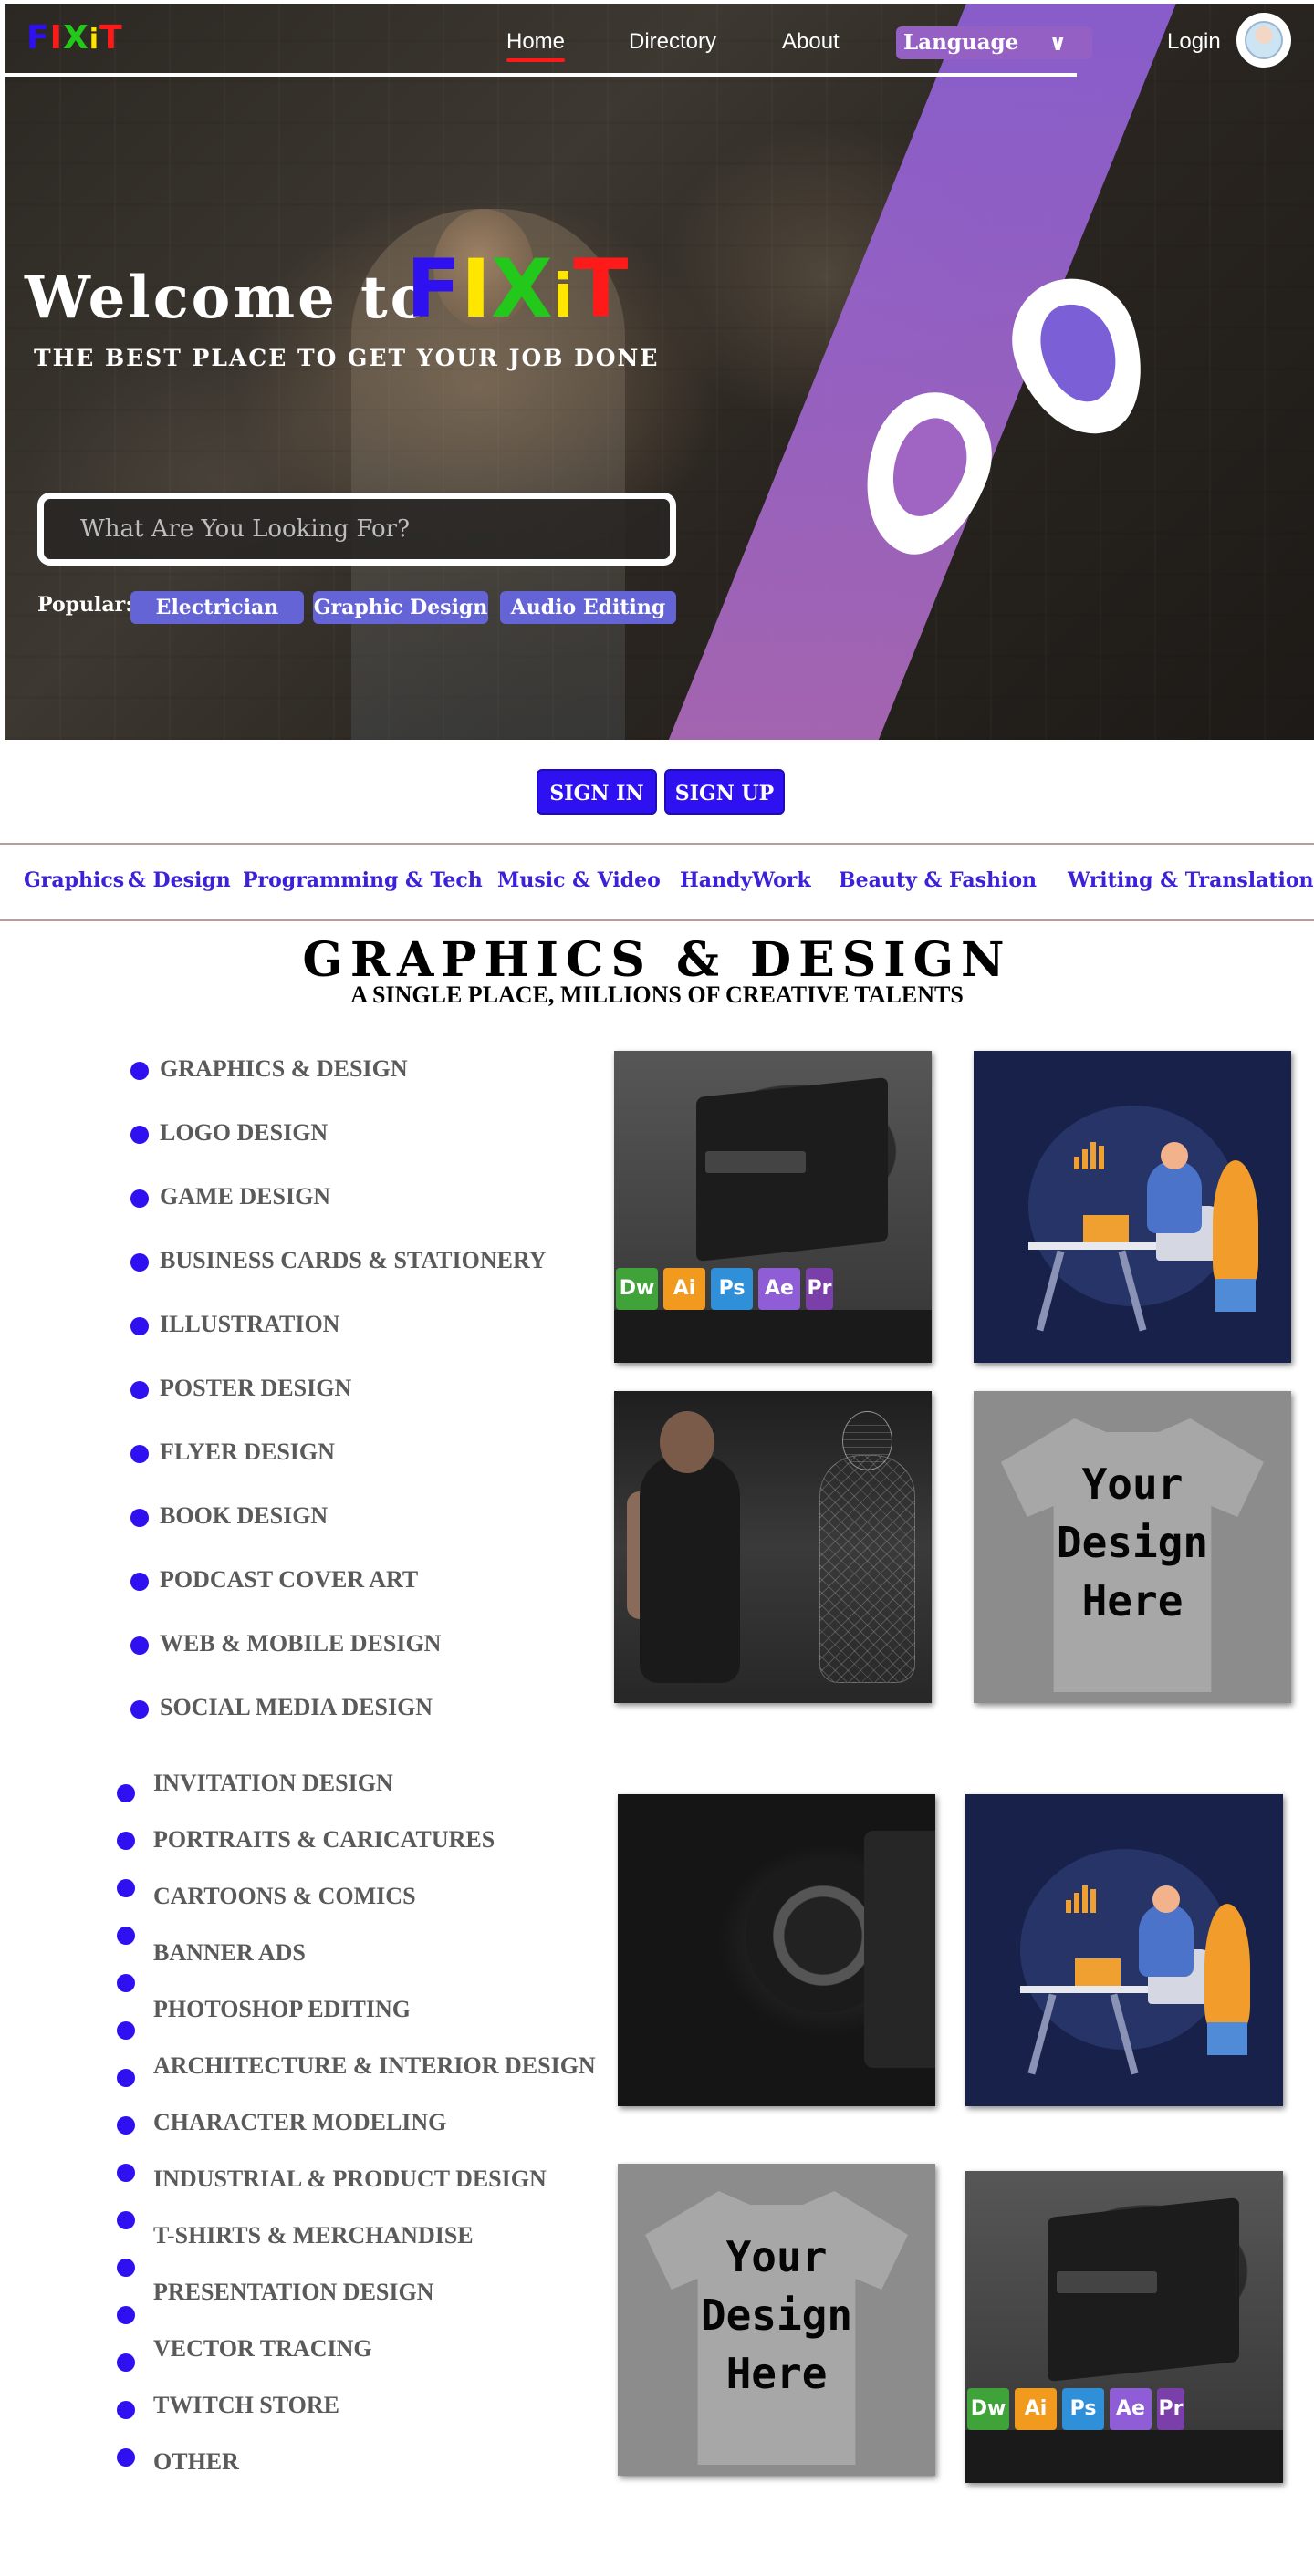 The image size is (1314, 2576). I want to click on popular-tag-audio-editing: Audio Editing, so click(588, 607).